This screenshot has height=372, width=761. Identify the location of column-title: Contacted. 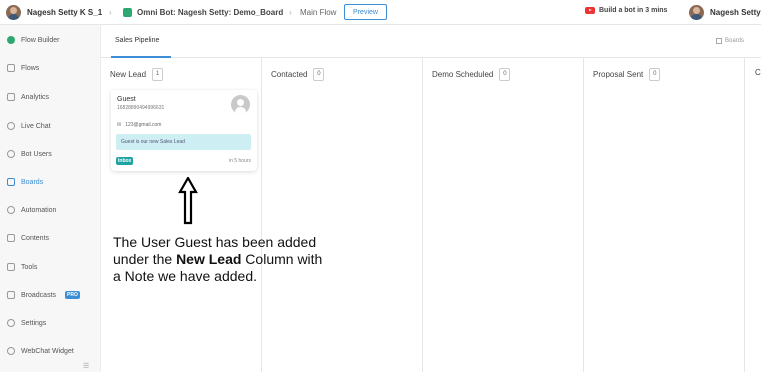
(289, 74).